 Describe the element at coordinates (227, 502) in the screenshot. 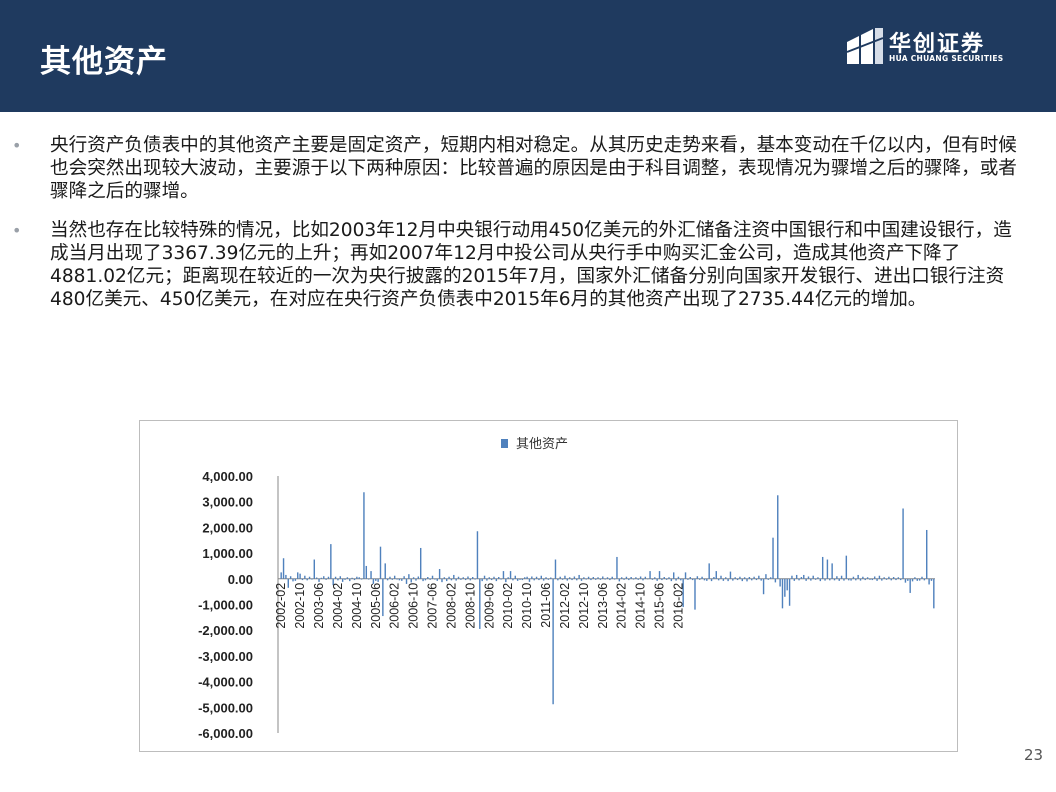

I see `y-tick-label: 3,000.00` at that location.